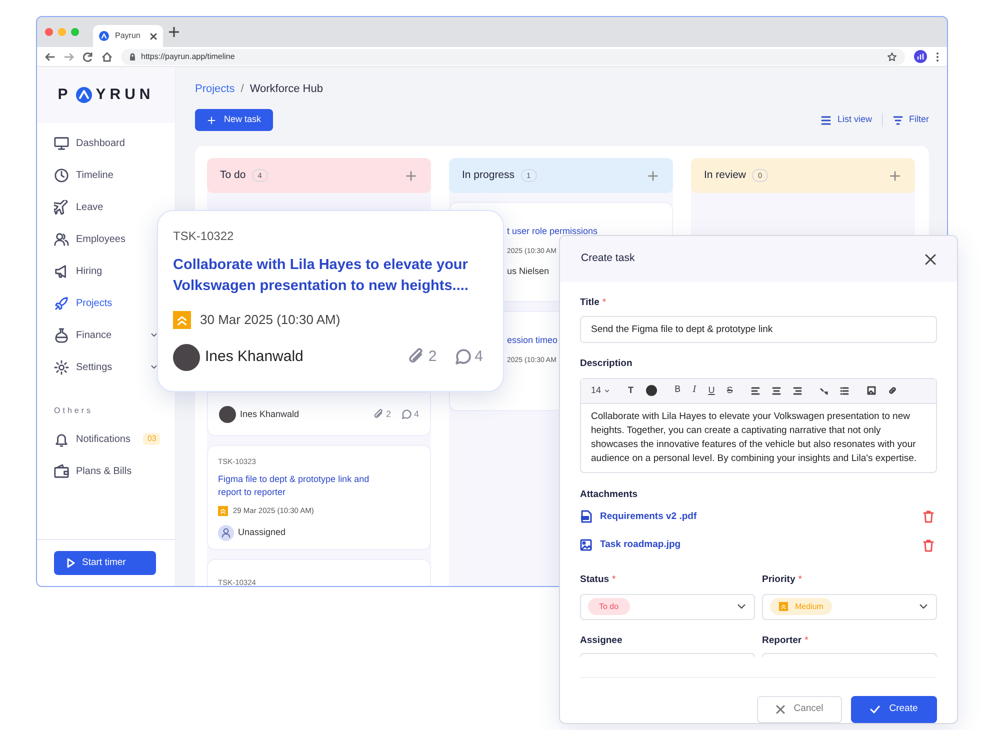  Describe the element at coordinates (871, 390) in the screenshot. I see `image-icon` at that location.